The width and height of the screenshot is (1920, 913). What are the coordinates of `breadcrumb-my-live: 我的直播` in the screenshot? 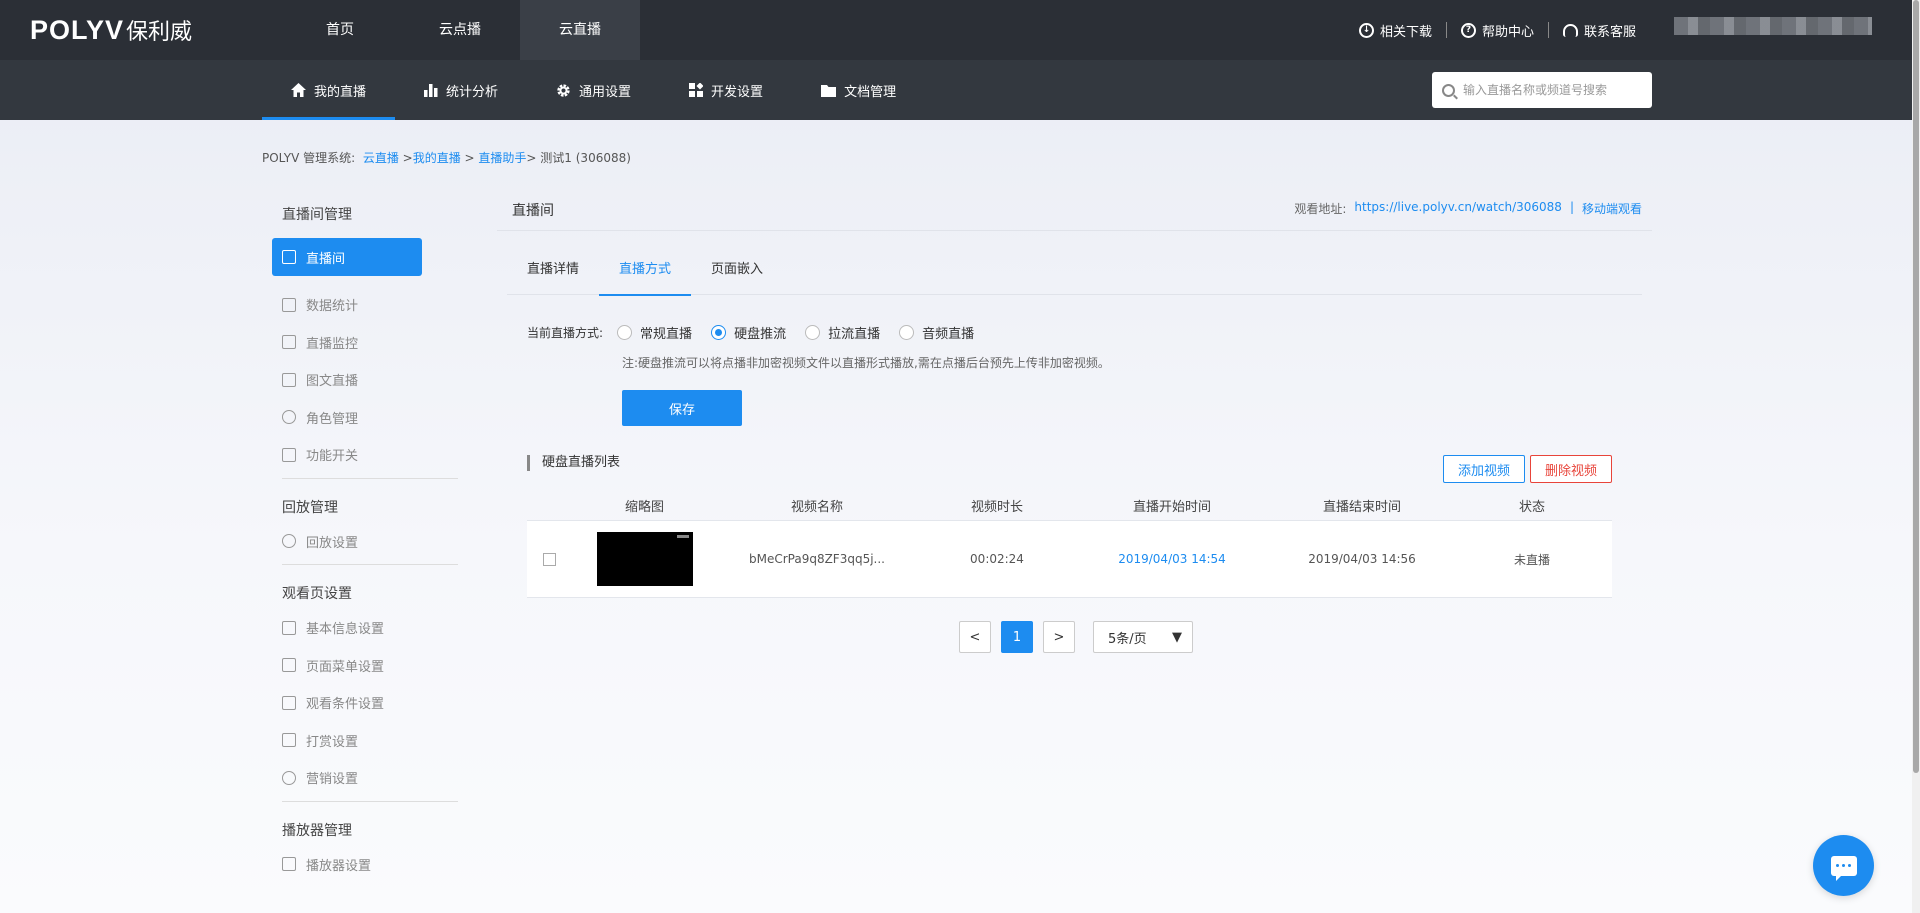 It's located at (437, 158).